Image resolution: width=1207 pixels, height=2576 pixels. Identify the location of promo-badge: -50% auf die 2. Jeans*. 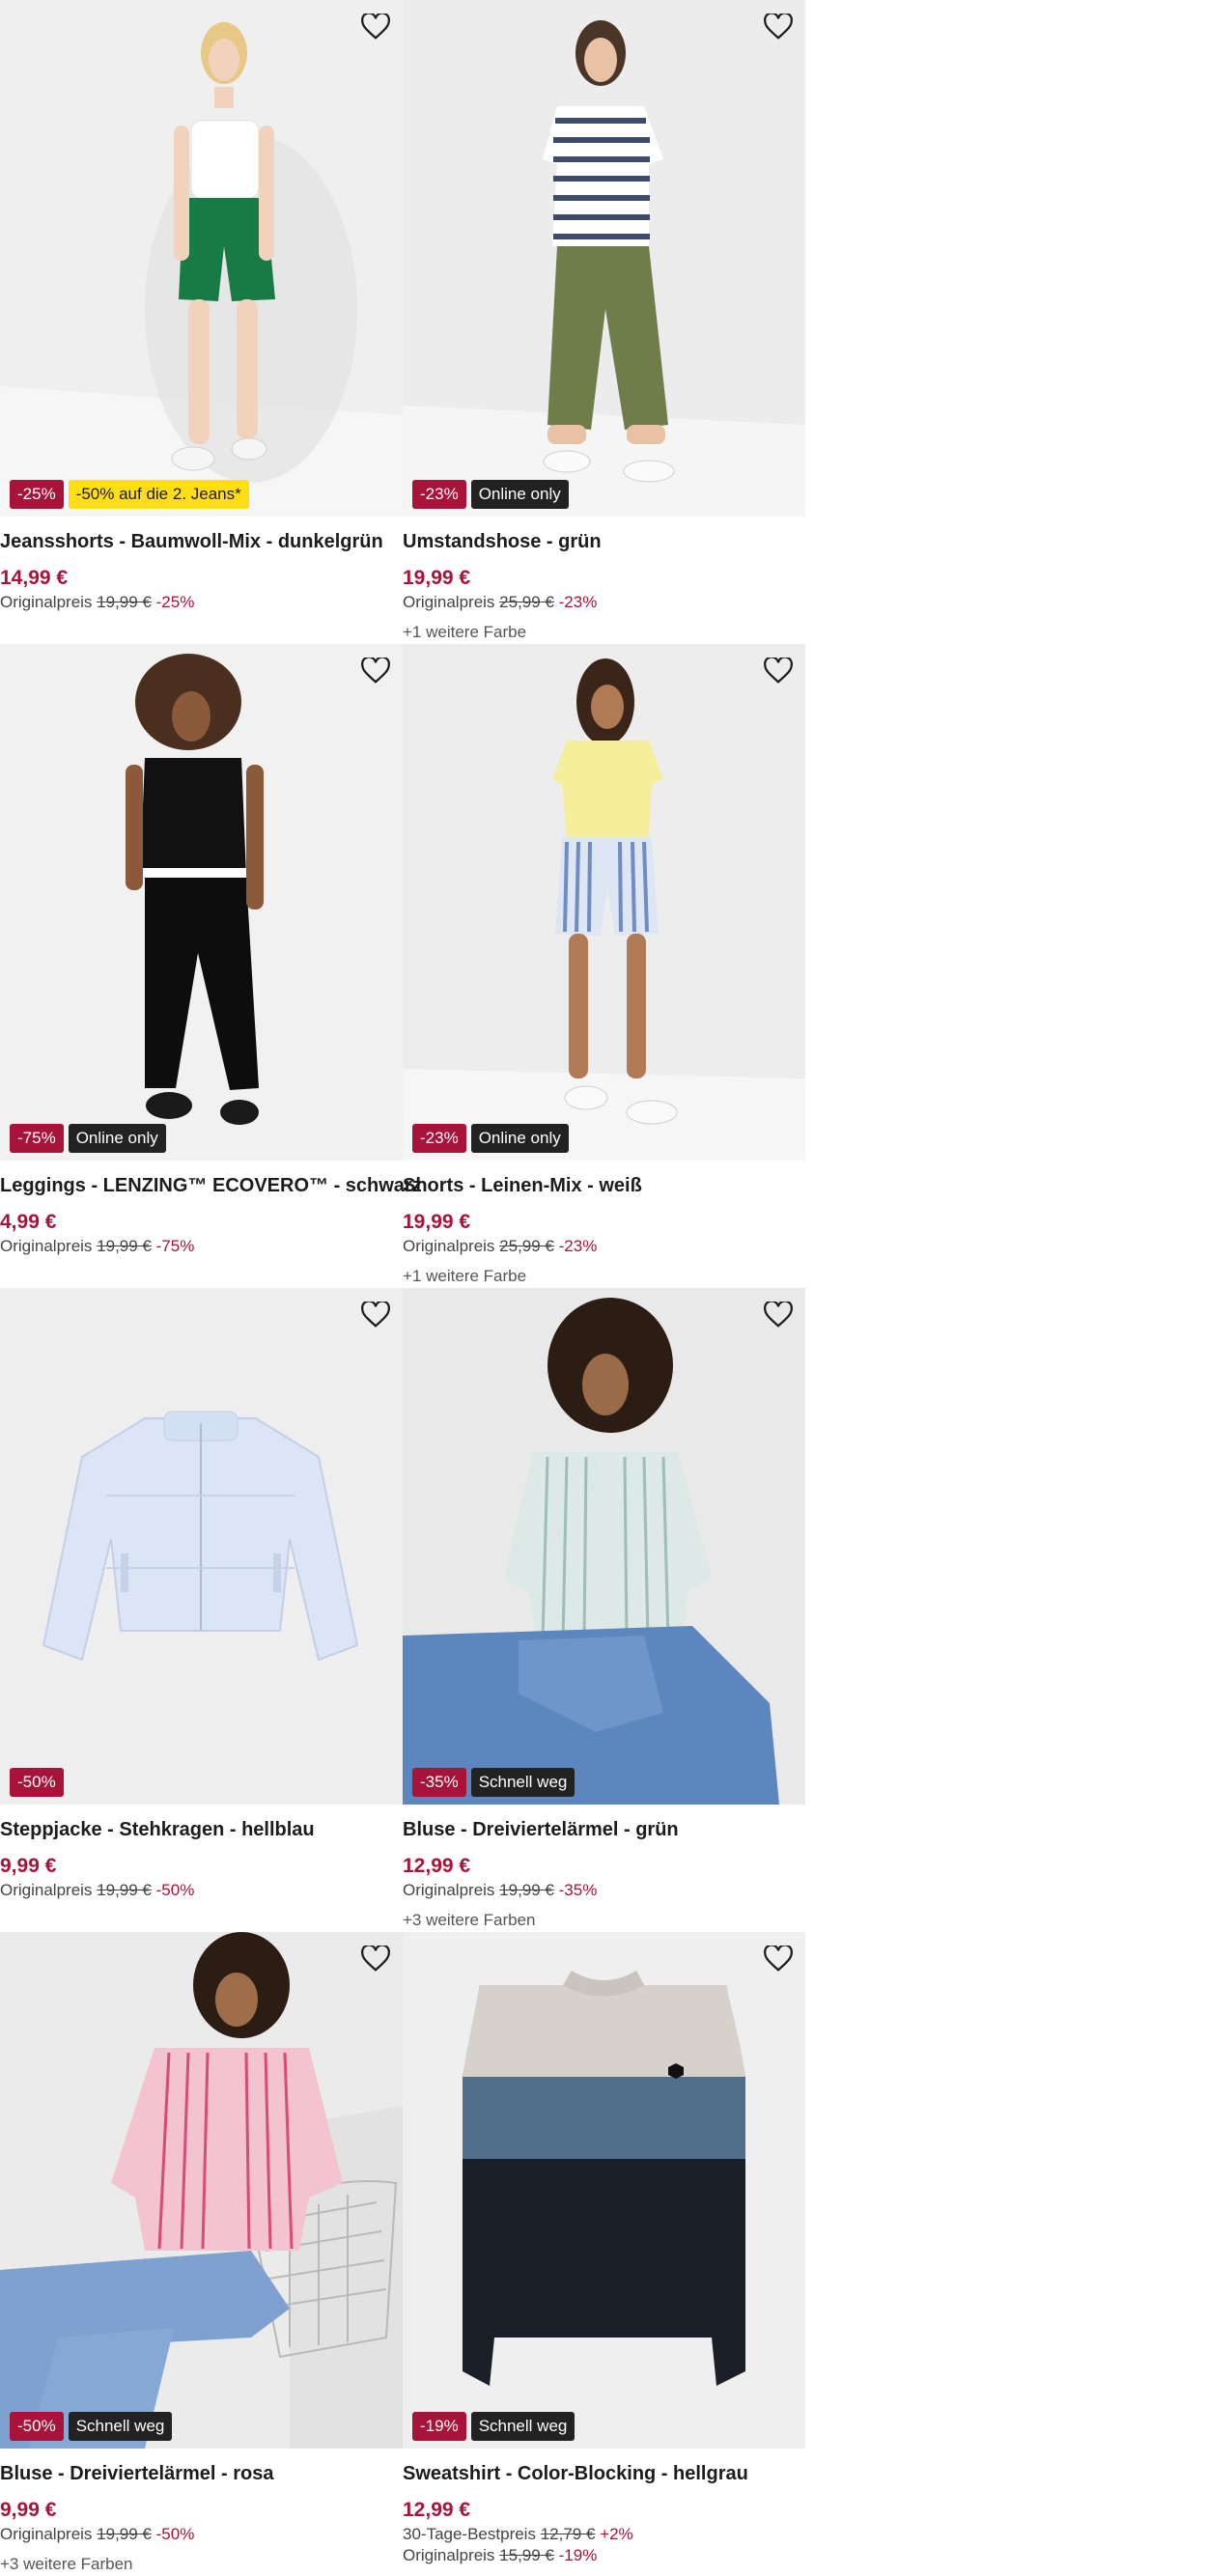
(158, 495).